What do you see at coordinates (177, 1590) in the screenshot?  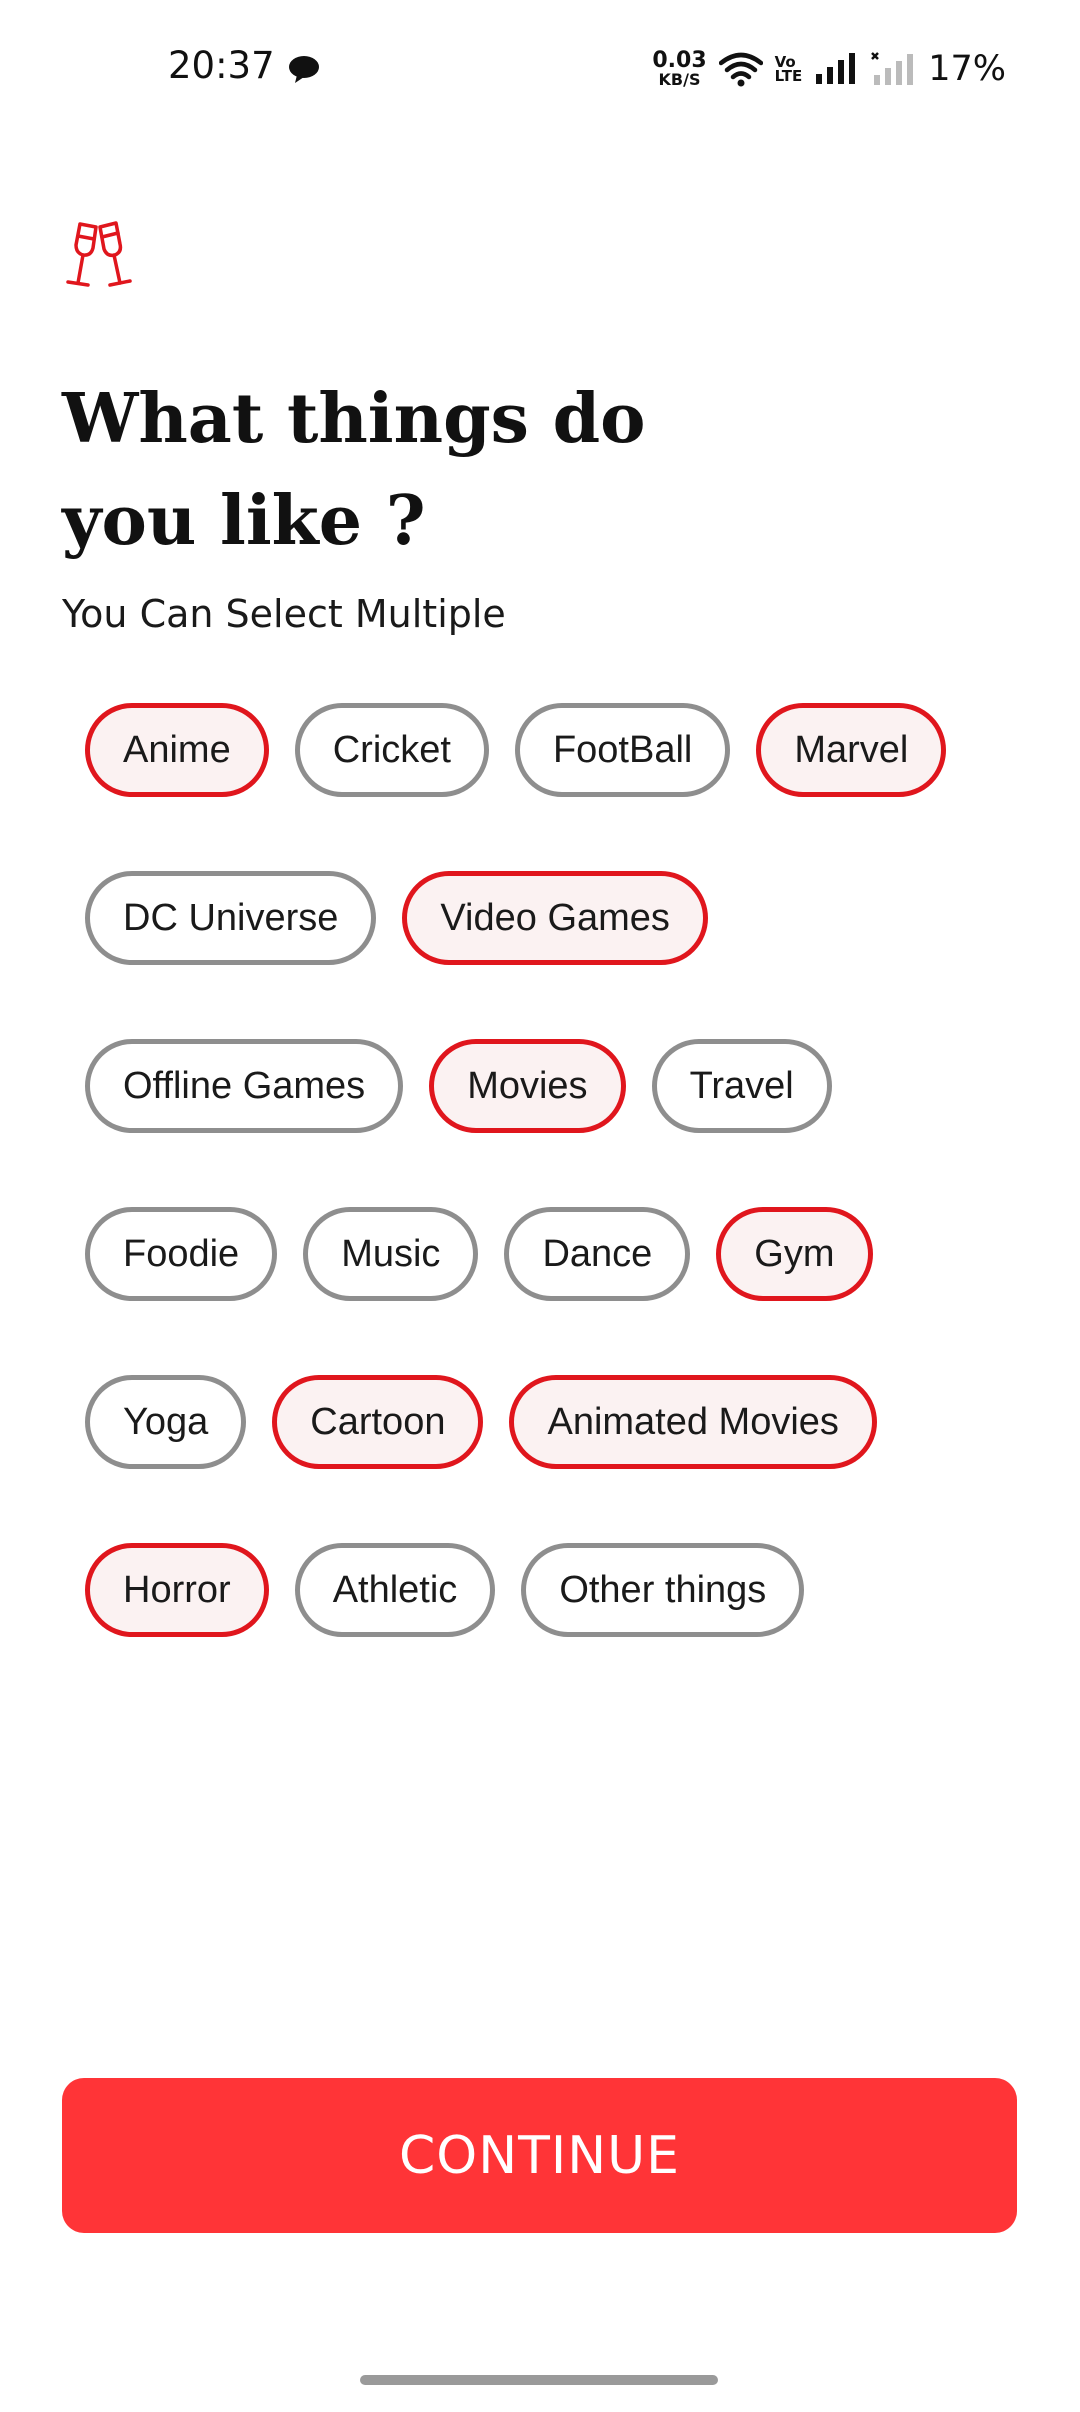 I see `interest-chip-horror: Horror` at bounding box center [177, 1590].